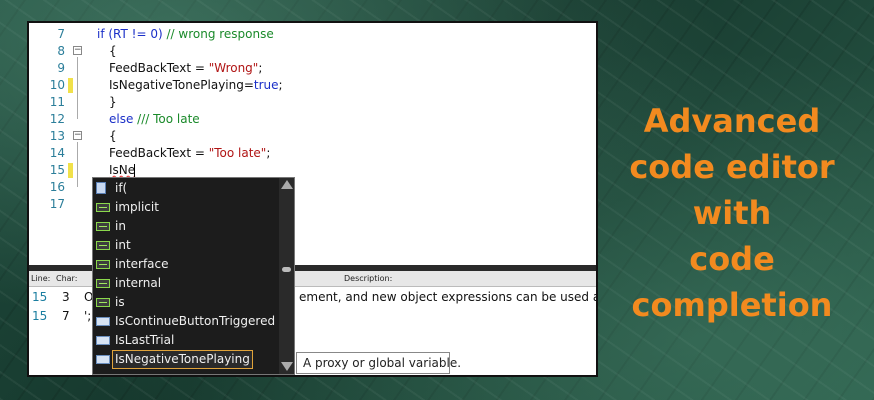  What do you see at coordinates (57, 119) in the screenshot?
I see `line-number: 12` at bounding box center [57, 119].